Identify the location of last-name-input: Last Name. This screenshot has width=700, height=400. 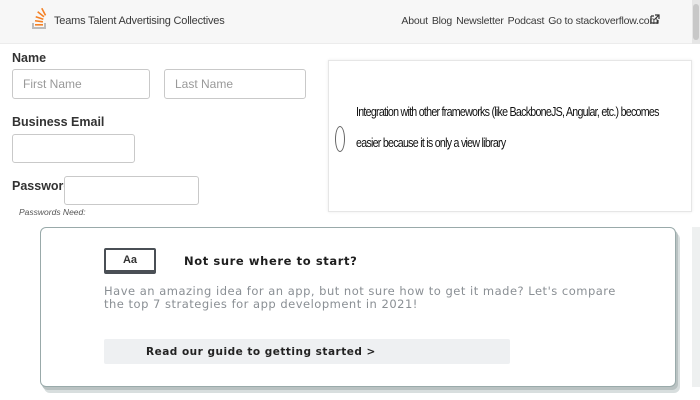
(235, 84).